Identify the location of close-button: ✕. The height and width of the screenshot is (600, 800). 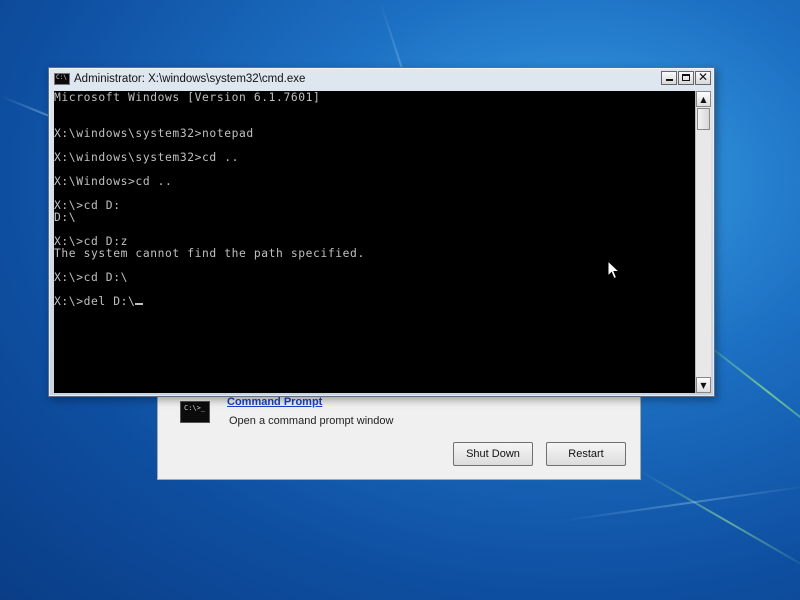
(703, 77).